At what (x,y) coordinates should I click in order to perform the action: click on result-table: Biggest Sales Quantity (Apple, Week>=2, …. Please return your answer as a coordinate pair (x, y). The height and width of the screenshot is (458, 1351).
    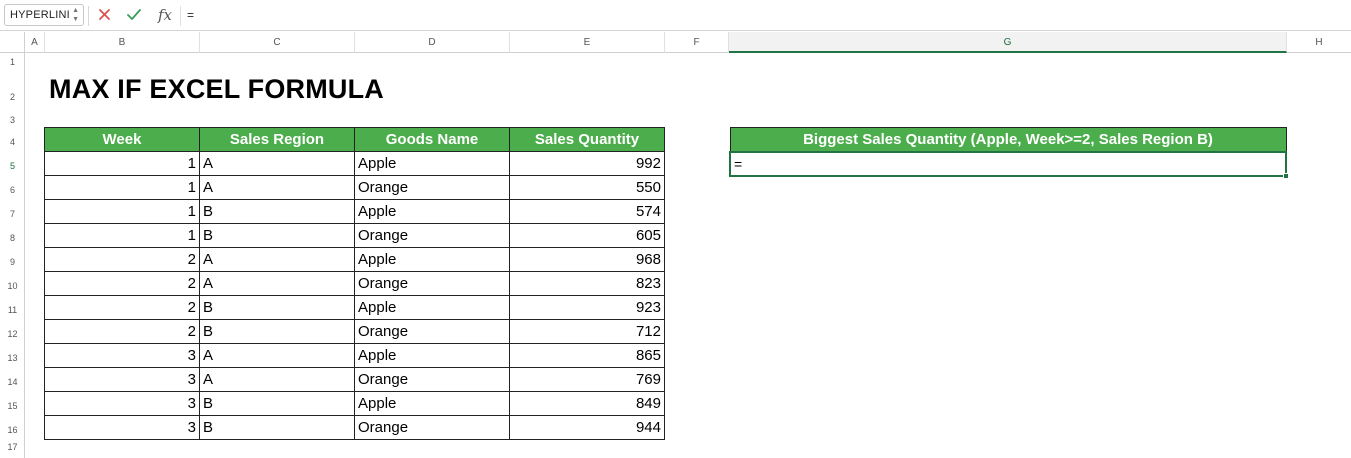
    Looking at the image, I should click on (1009, 153).